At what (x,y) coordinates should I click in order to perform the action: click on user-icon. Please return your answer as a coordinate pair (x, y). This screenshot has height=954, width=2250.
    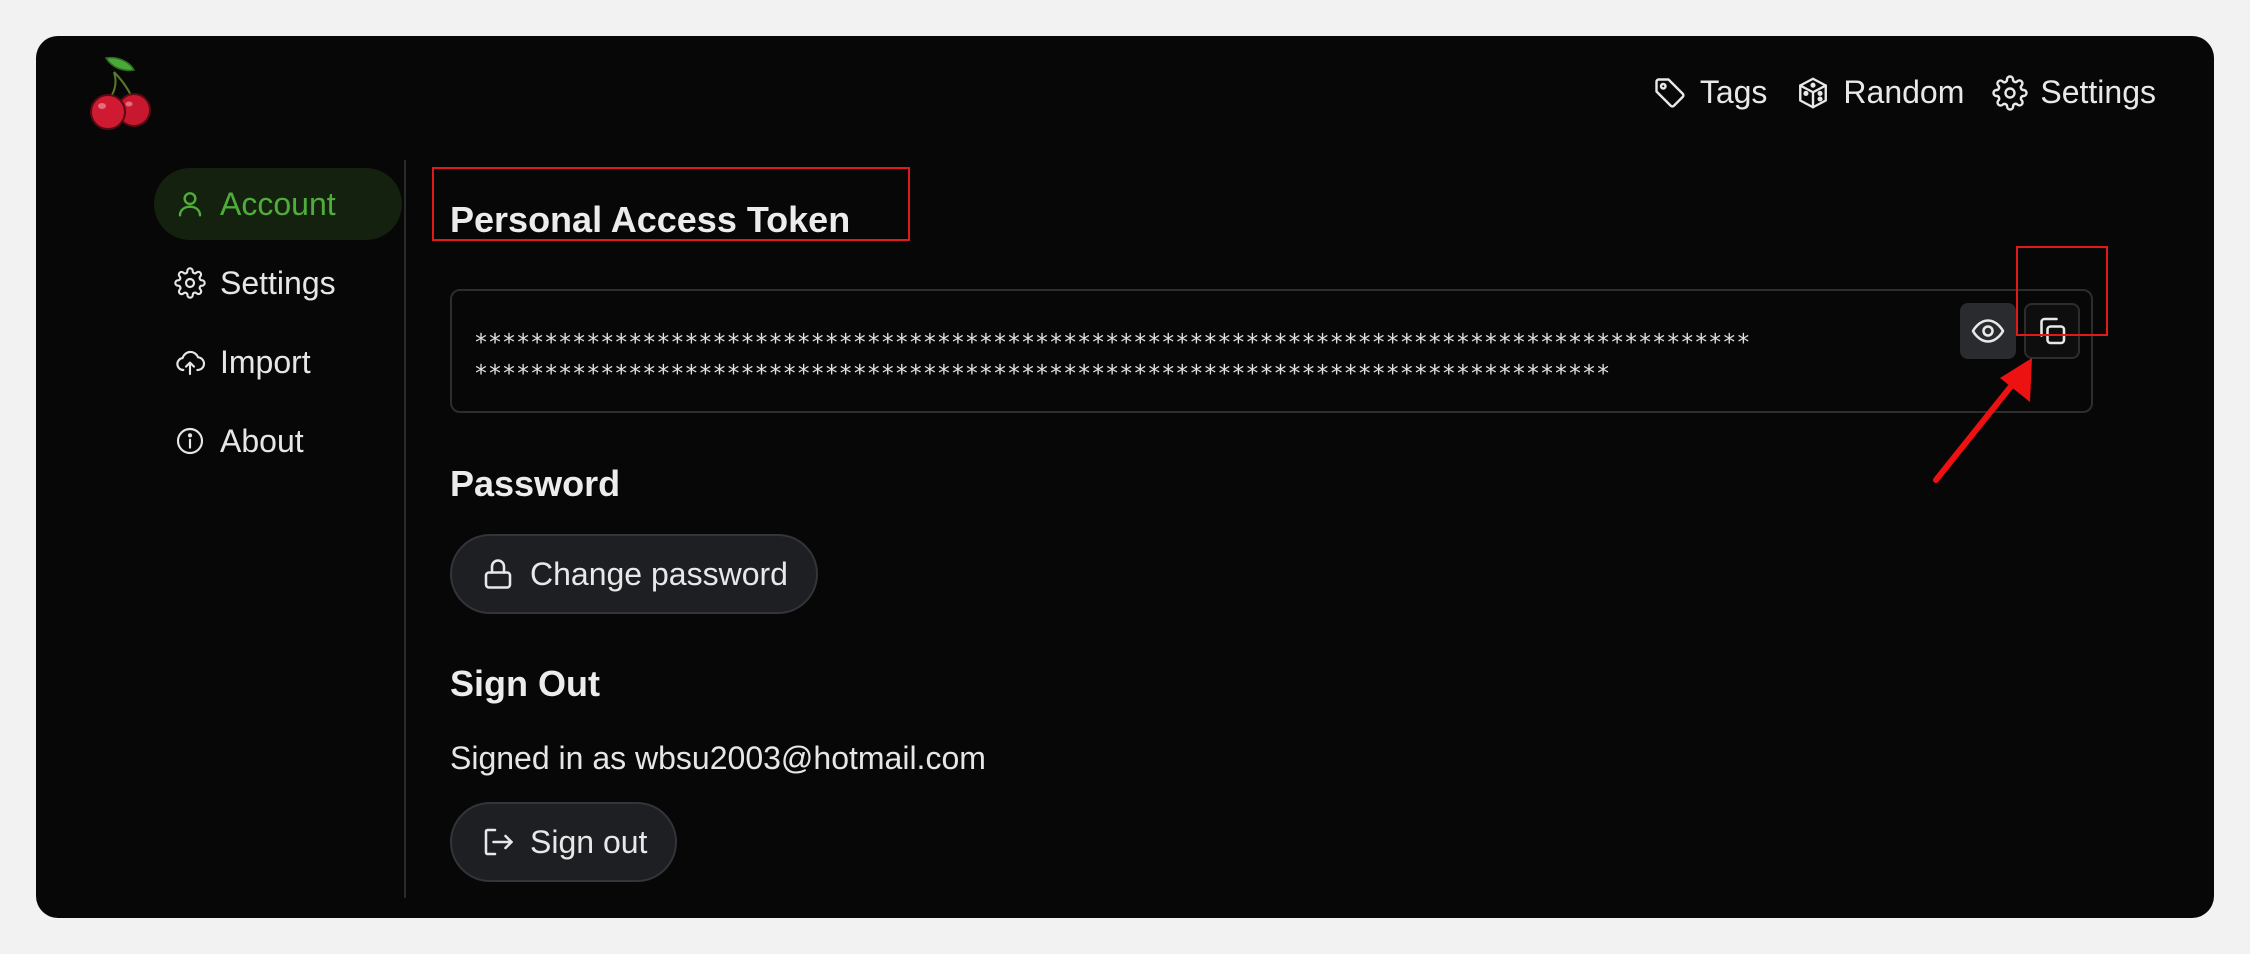
    Looking at the image, I should click on (190, 204).